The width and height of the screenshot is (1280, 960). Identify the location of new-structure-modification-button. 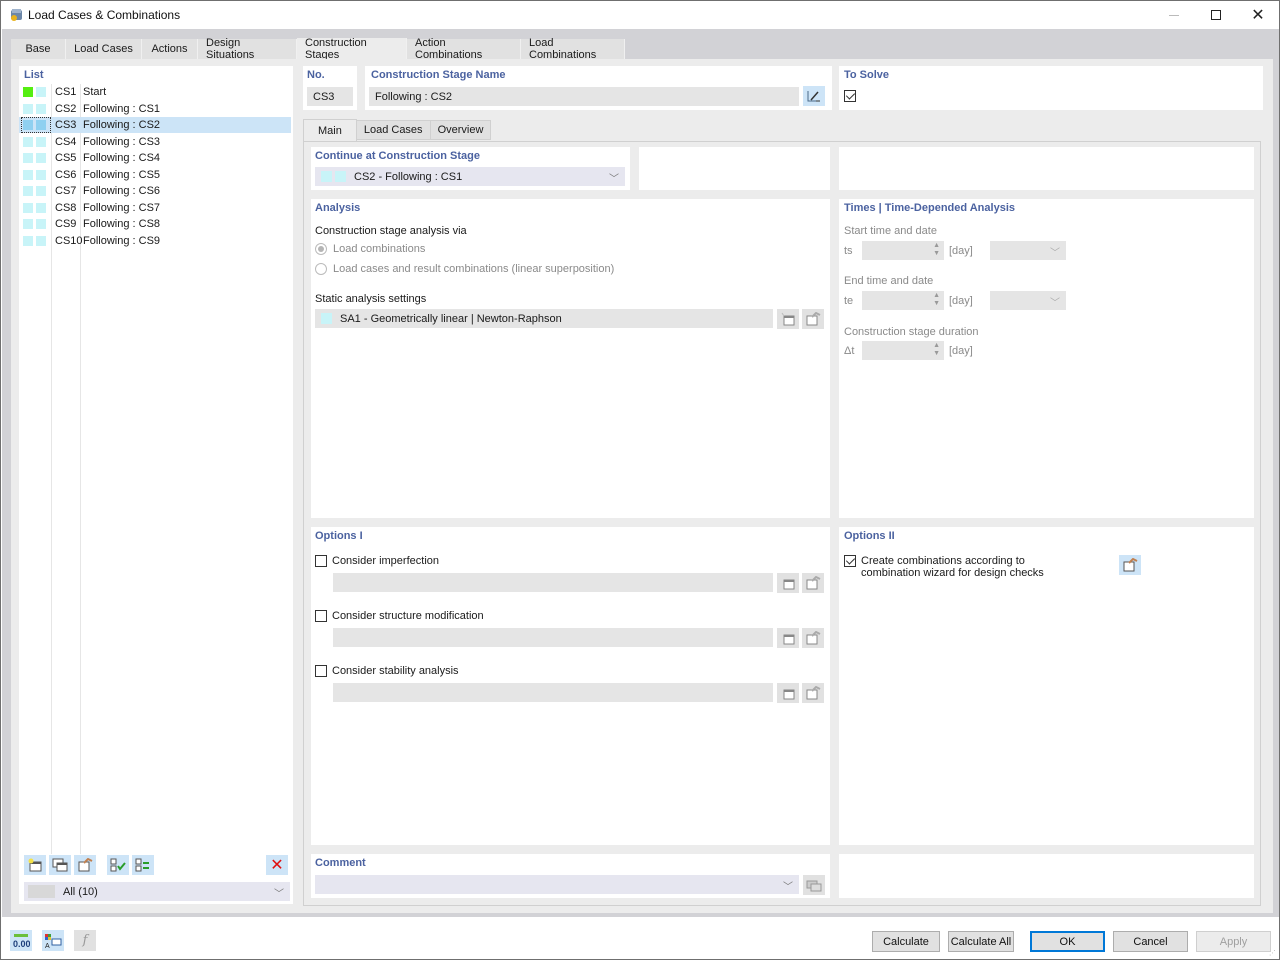
(788, 638).